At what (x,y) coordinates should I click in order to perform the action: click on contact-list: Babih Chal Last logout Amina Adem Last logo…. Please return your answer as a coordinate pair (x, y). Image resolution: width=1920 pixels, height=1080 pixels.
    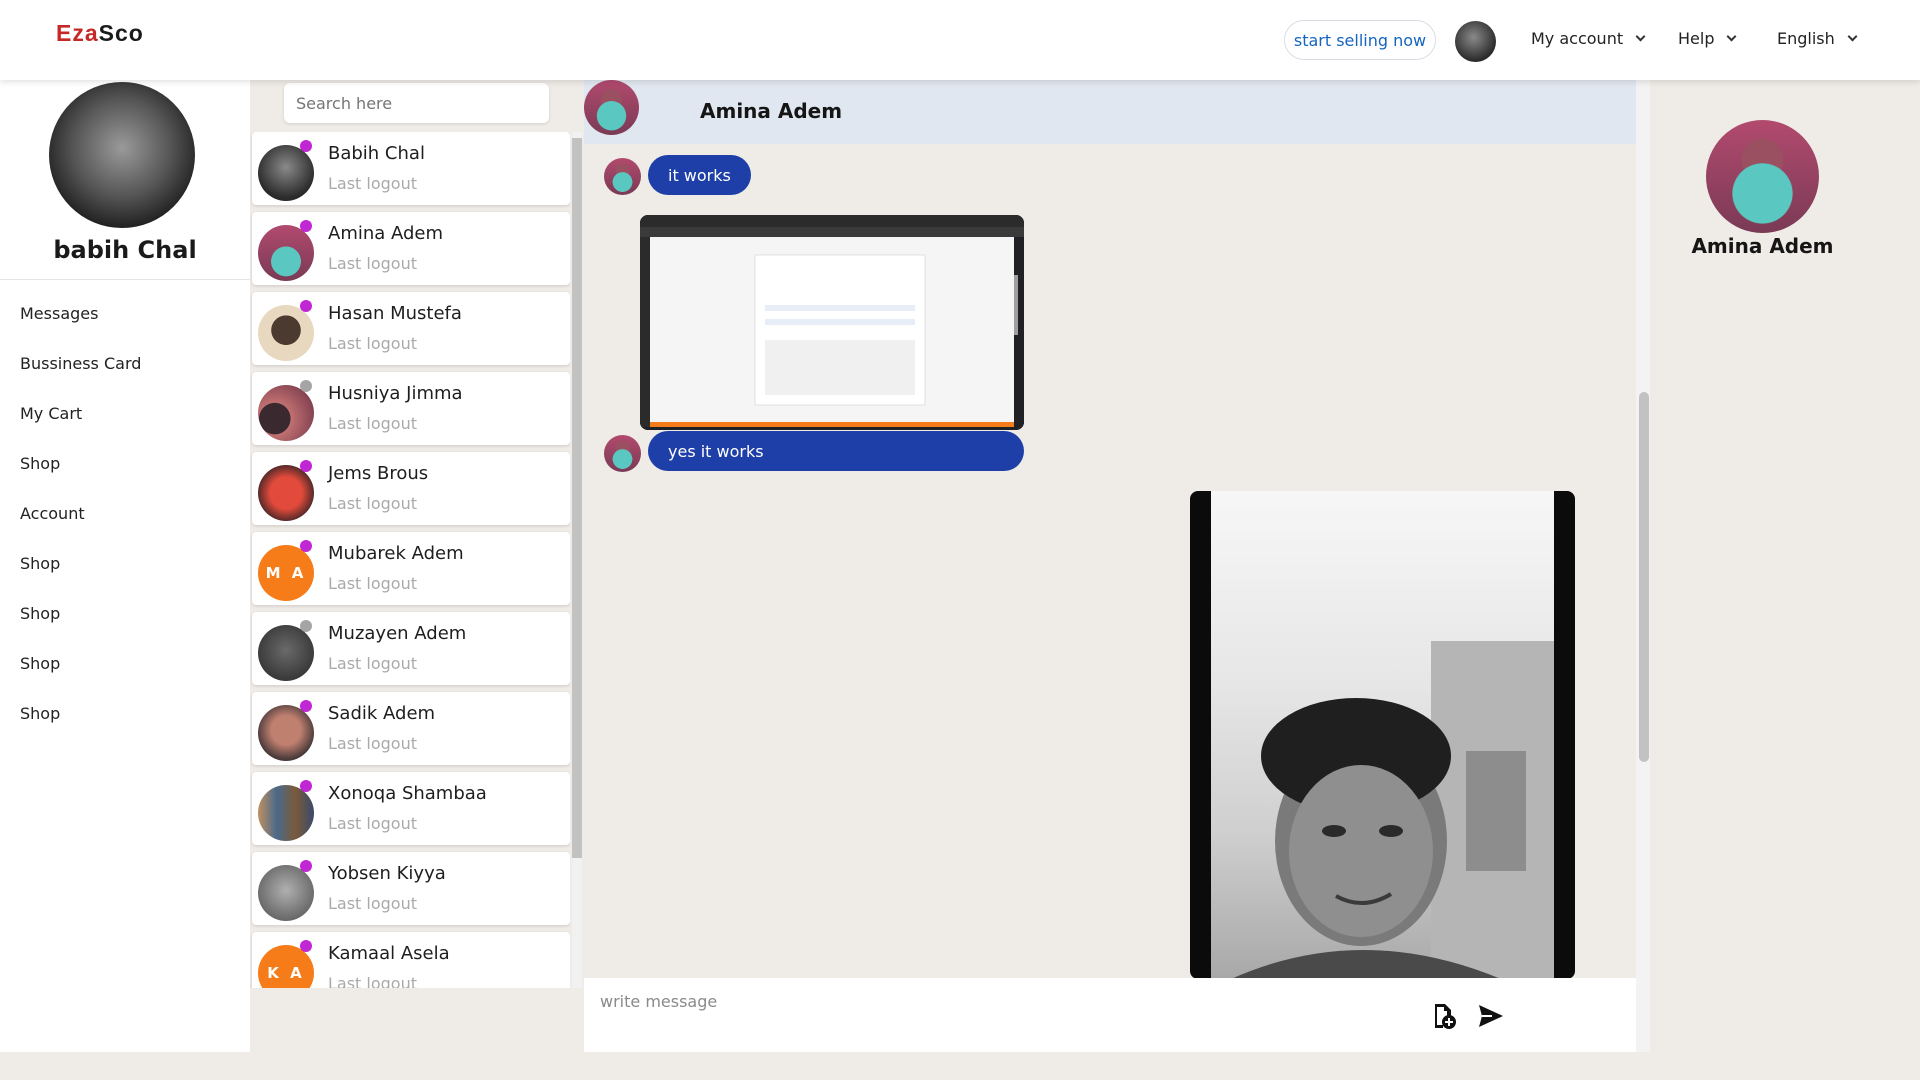
    Looking at the image, I should click on (410, 560).